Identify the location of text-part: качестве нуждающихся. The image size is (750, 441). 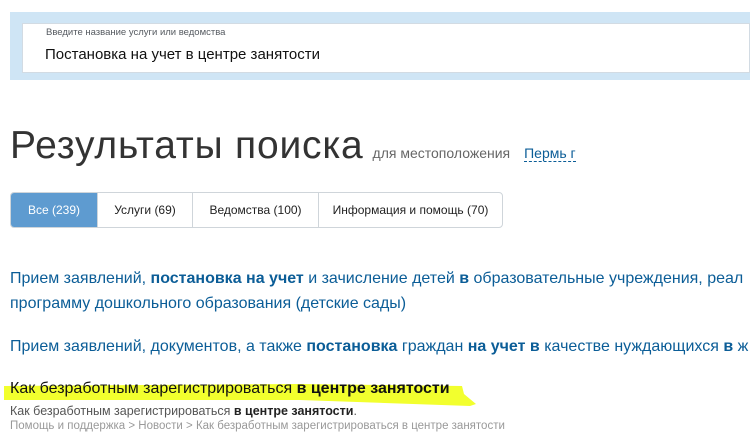
(631, 346).